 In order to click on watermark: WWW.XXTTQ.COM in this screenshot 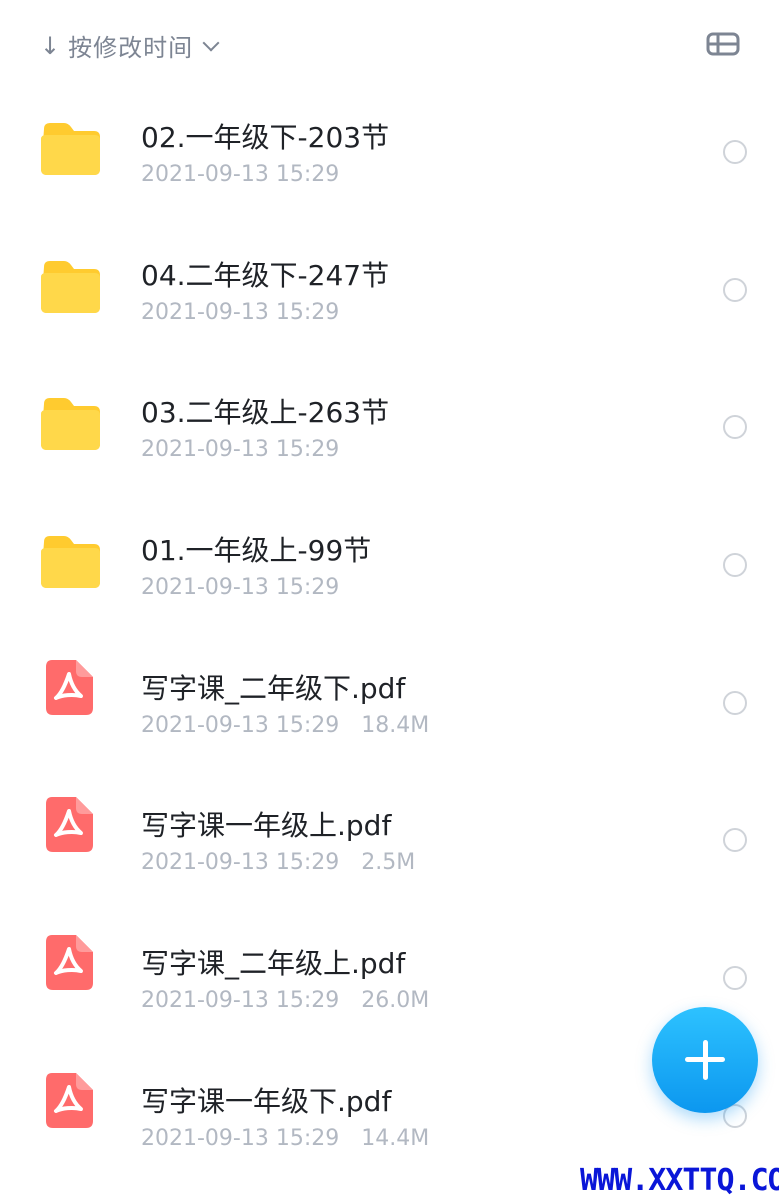, I will do `click(679, 1180)`.